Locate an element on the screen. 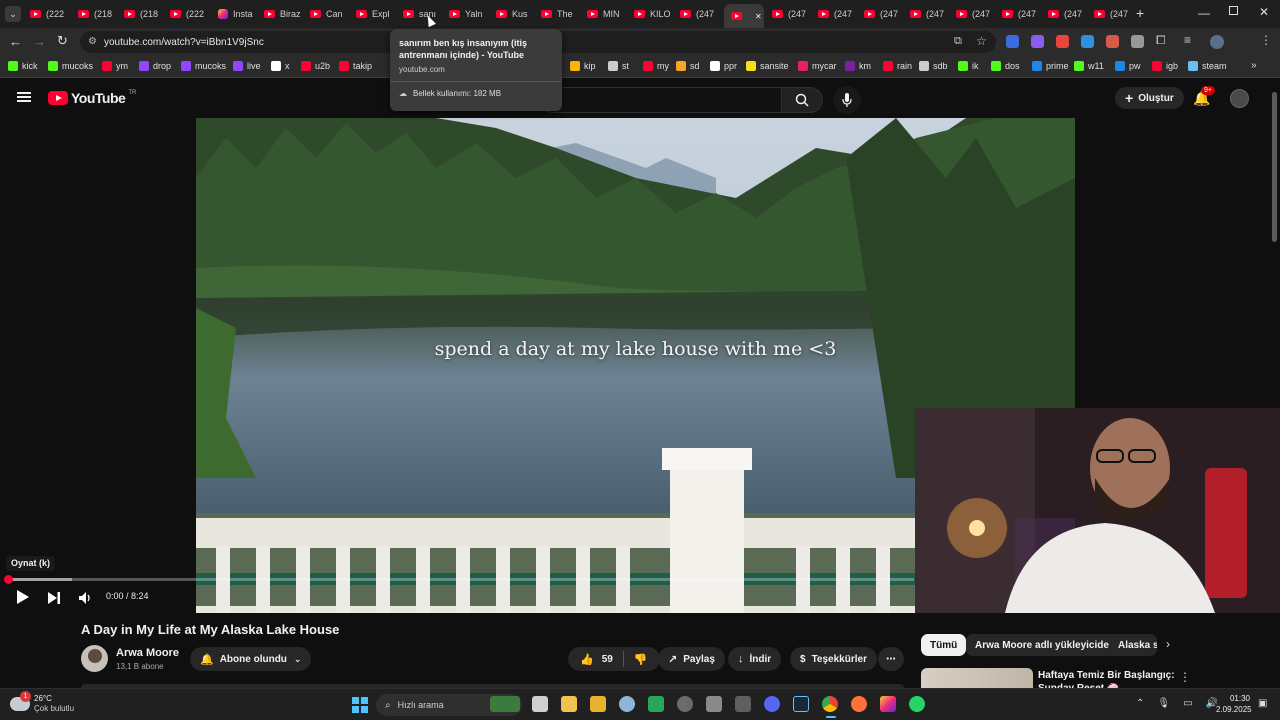  bookmark-item: kick is located at coordinates (23, 66).